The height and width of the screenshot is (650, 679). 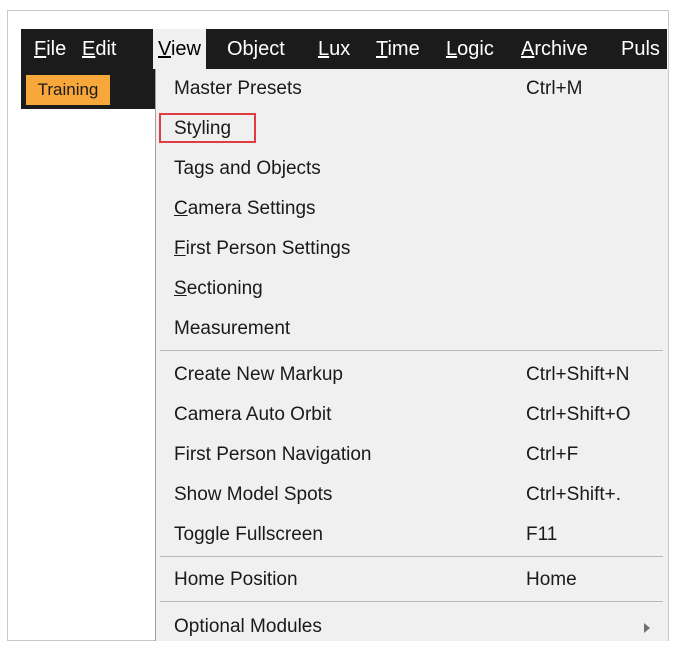 What do you see at coordinates (262, 248) in the screenshot?
I see `menu-item-label: First Person Settings` at bounding box center [262, 248].